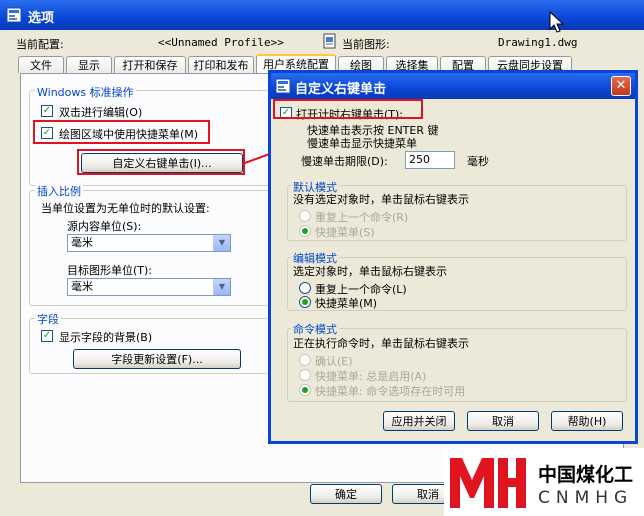 The width and height of the screenshot is (644, 516). Describe the element at coordinates (419, 421) in the screenshot. I see `apply-close-button: 应用并关闭` at that location.